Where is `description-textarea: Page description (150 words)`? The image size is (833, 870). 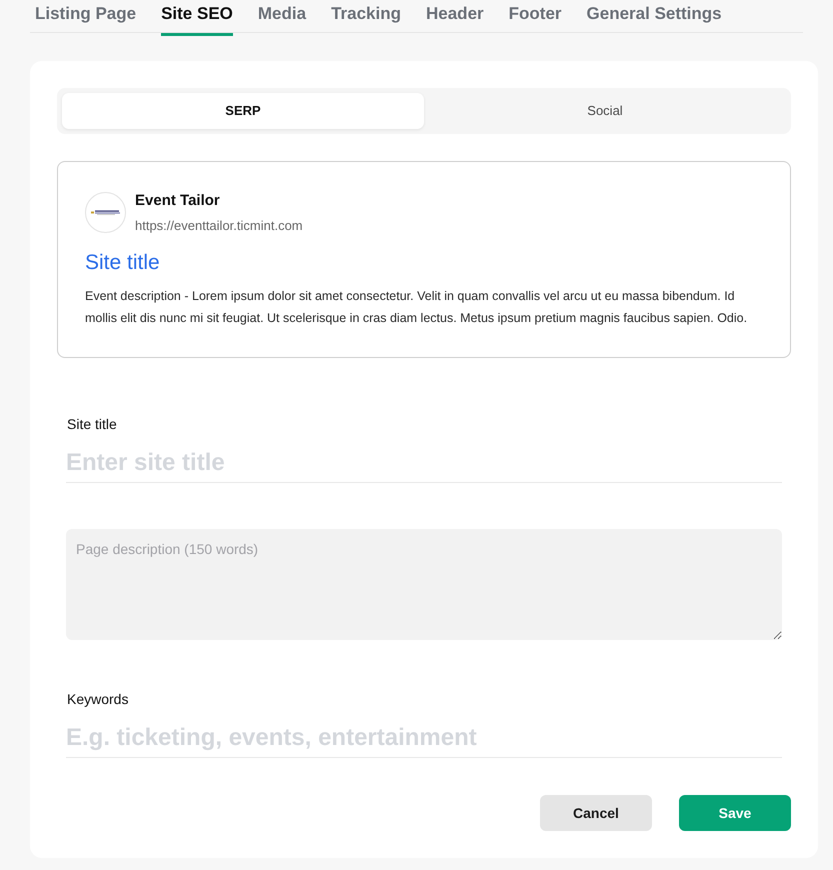 description-textarea: Page description (150 words) is located at coordinates (424, 584).